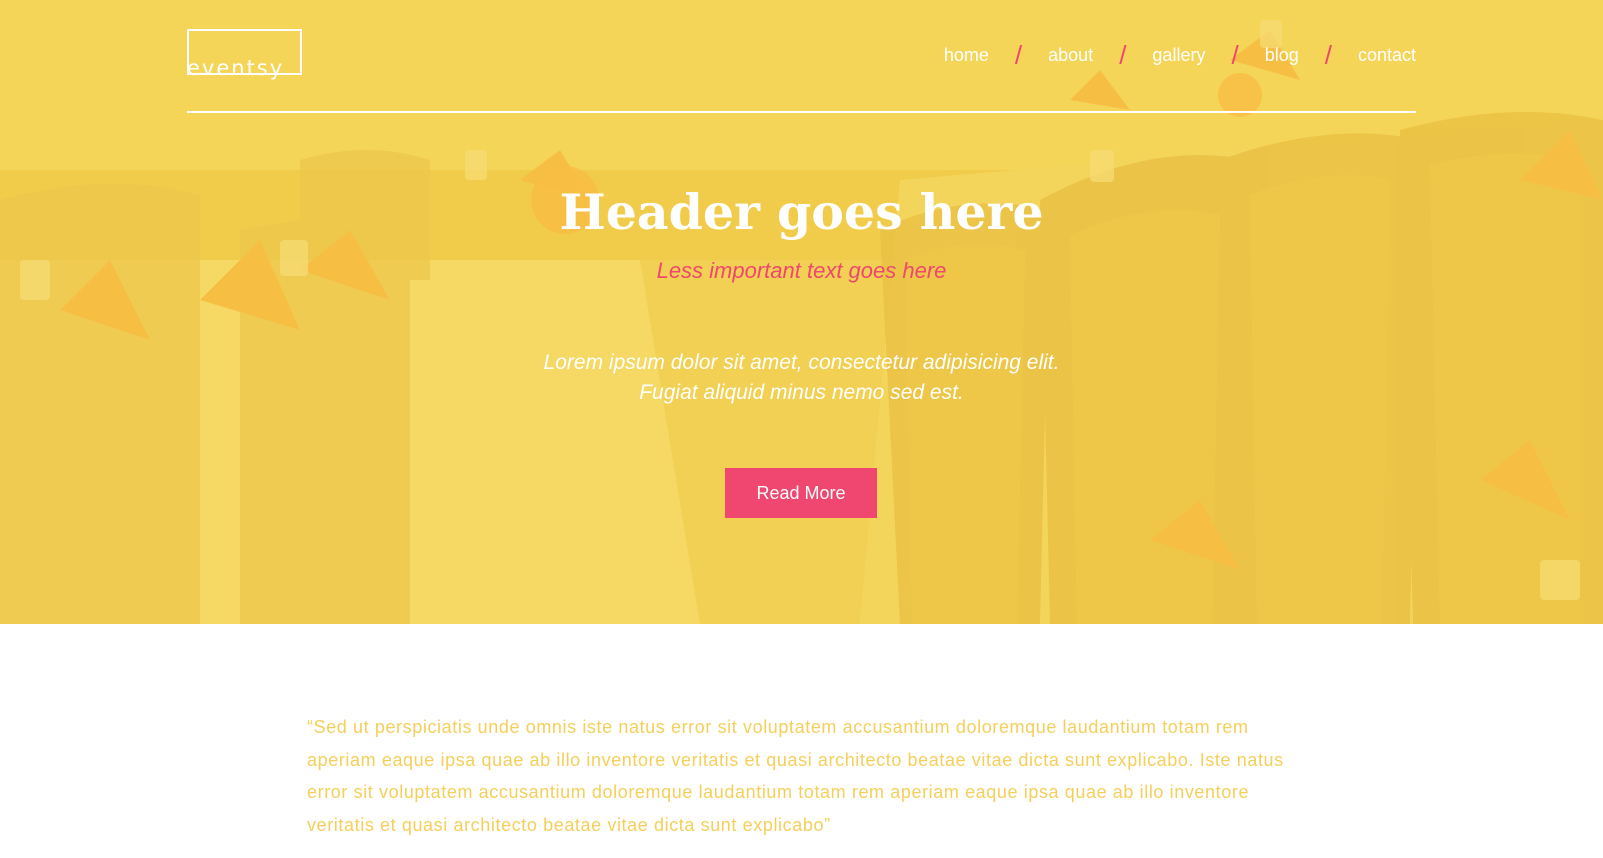  I want to click on logo-text: eventsy, so click(236, 68).